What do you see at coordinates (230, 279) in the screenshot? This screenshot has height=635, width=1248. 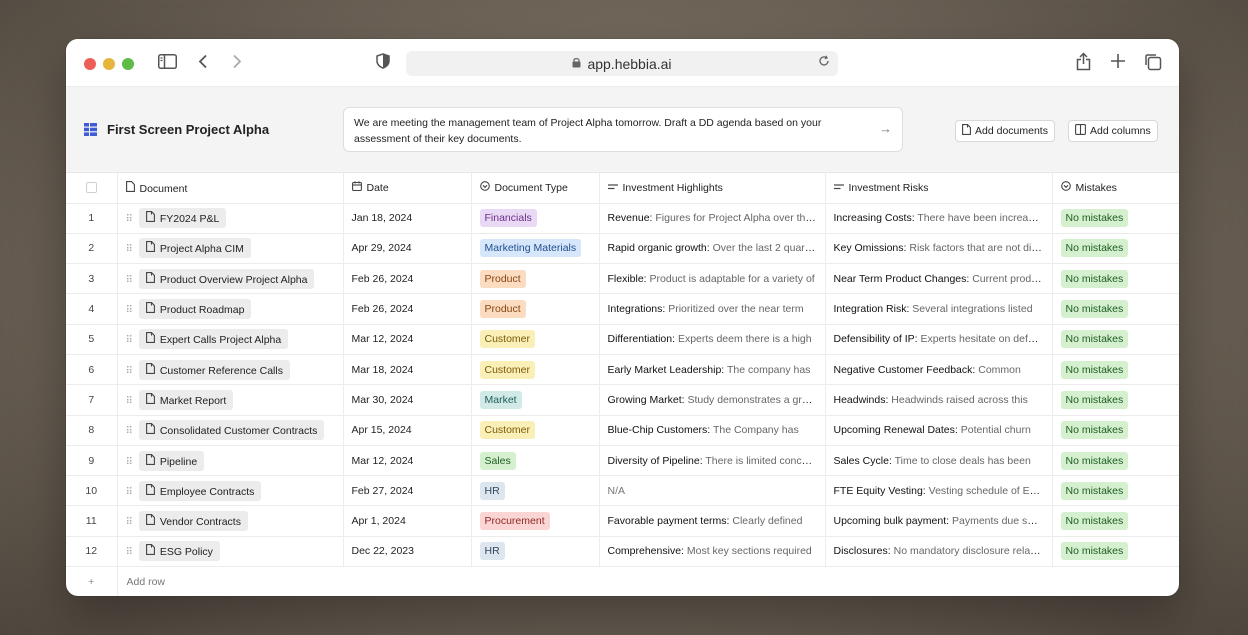 I see `document-cell: ⠿ Product Overview Project Alpha` at bounding box center [230, 279].